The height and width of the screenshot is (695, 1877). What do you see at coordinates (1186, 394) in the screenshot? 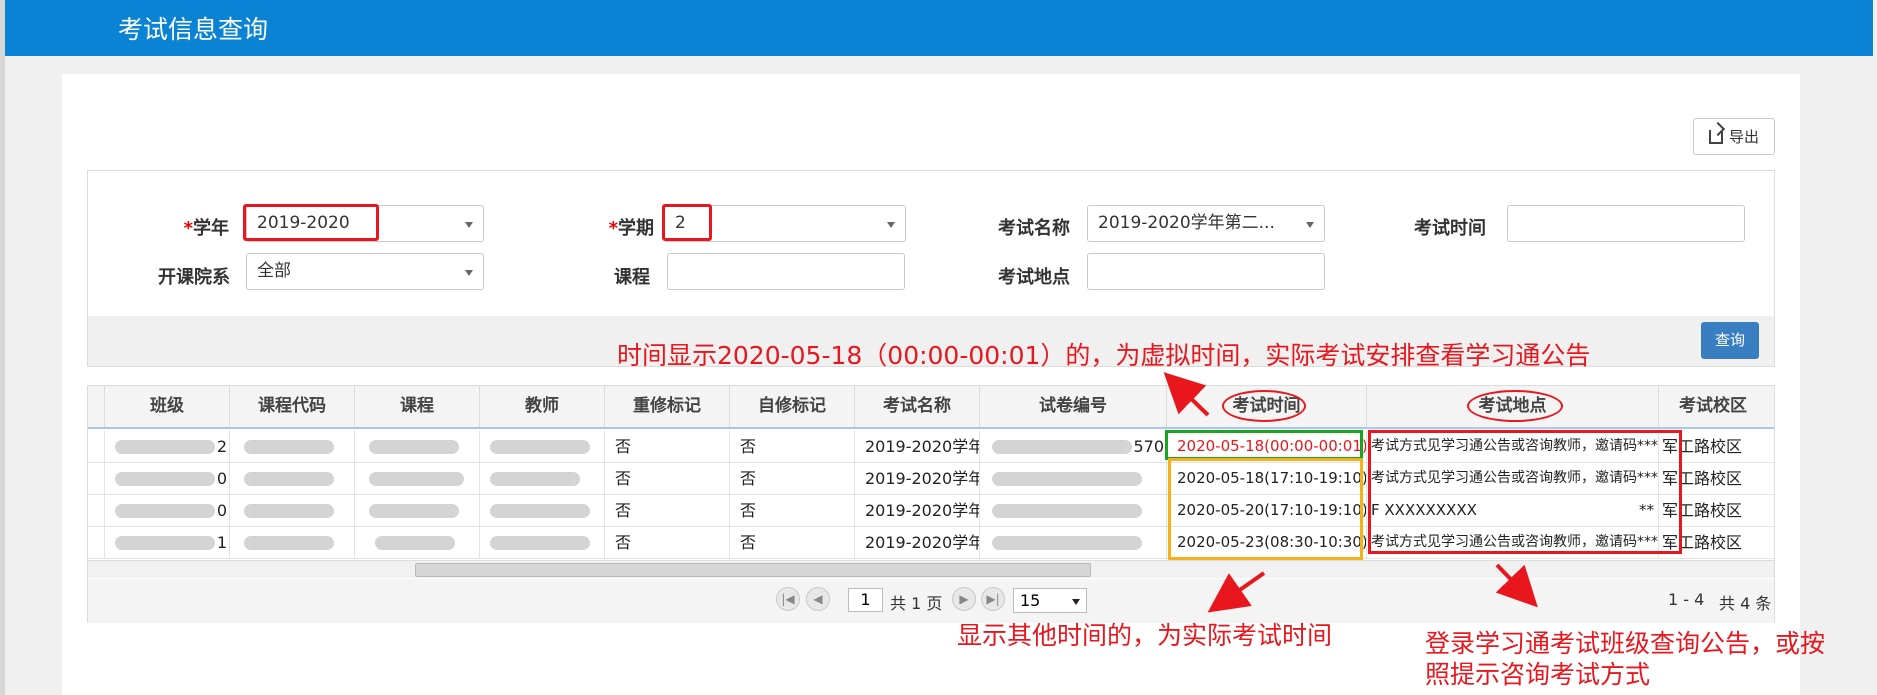
I see `arrow-virtual-time` at bounding box center [1186, 394].